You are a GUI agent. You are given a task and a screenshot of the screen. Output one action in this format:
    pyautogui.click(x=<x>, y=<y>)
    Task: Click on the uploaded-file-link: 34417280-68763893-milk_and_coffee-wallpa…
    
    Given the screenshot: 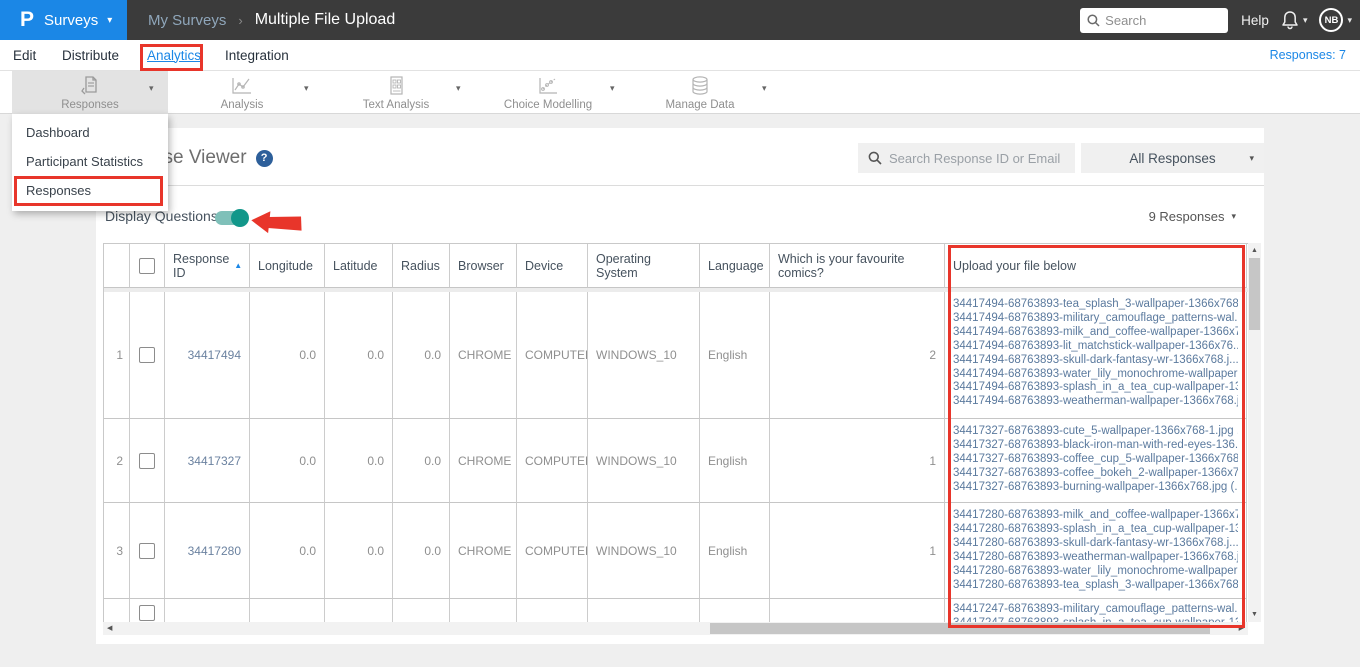 What is the action you would take?
    pyautogui.click(x=1095, y=516)
    